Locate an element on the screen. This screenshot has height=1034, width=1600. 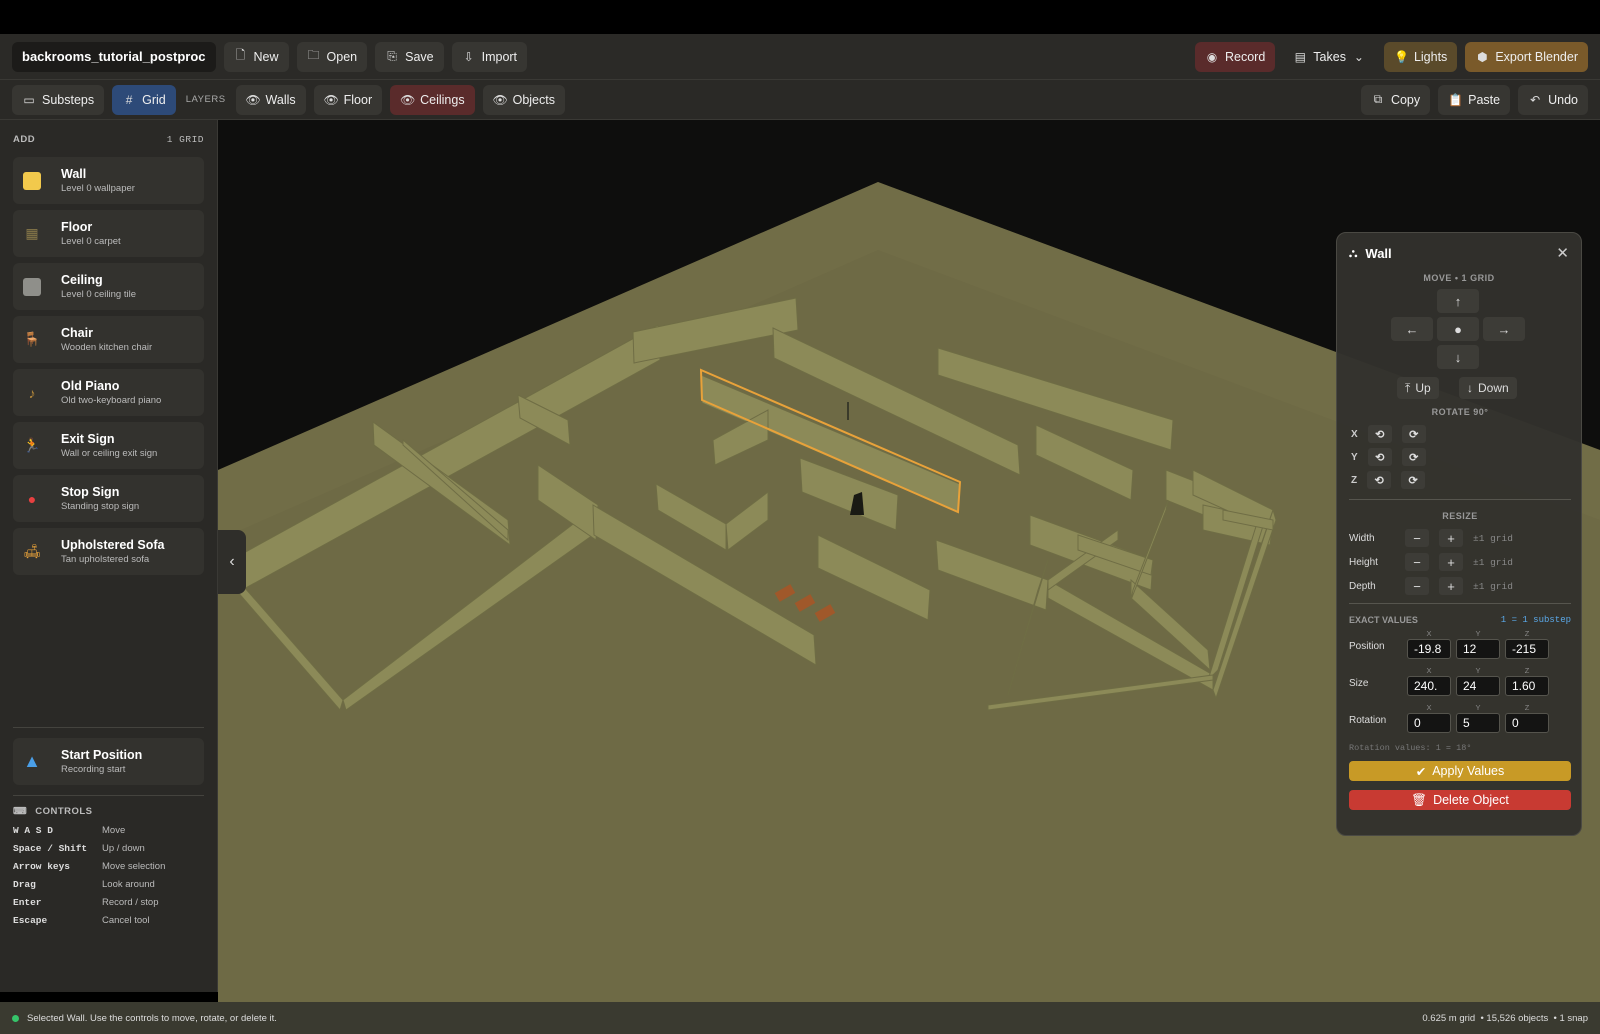
move-up-button: ↑ is located at coordinates (1458, 301).